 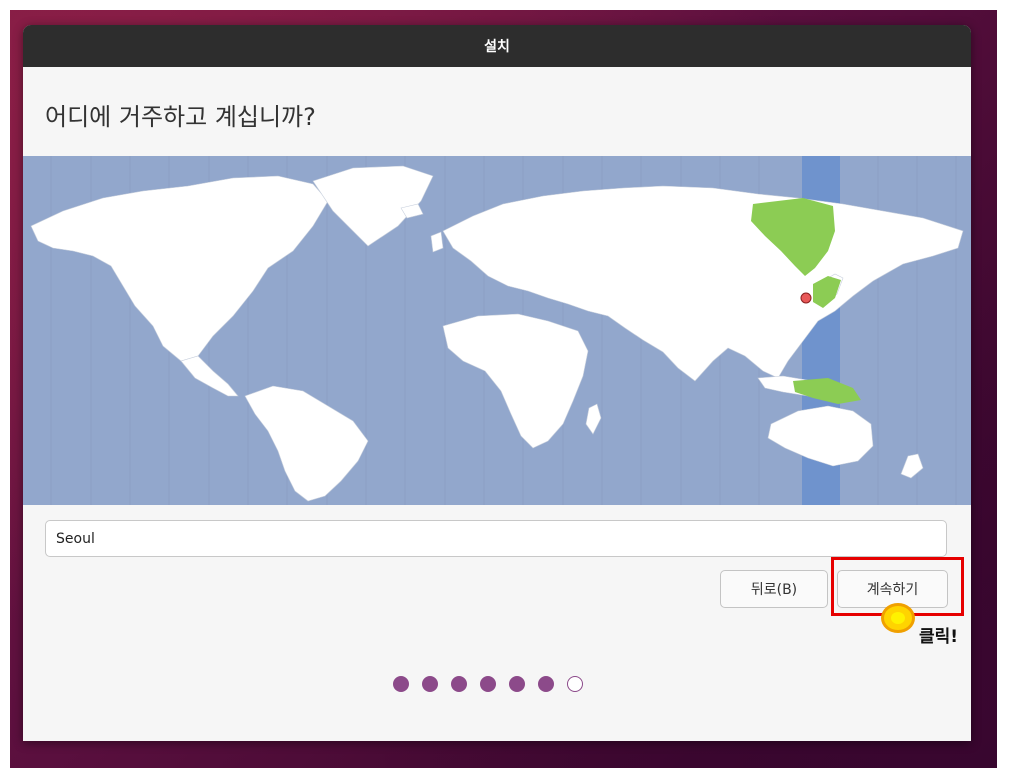 I want to click on progress-dots, so click(x=488, y=684).